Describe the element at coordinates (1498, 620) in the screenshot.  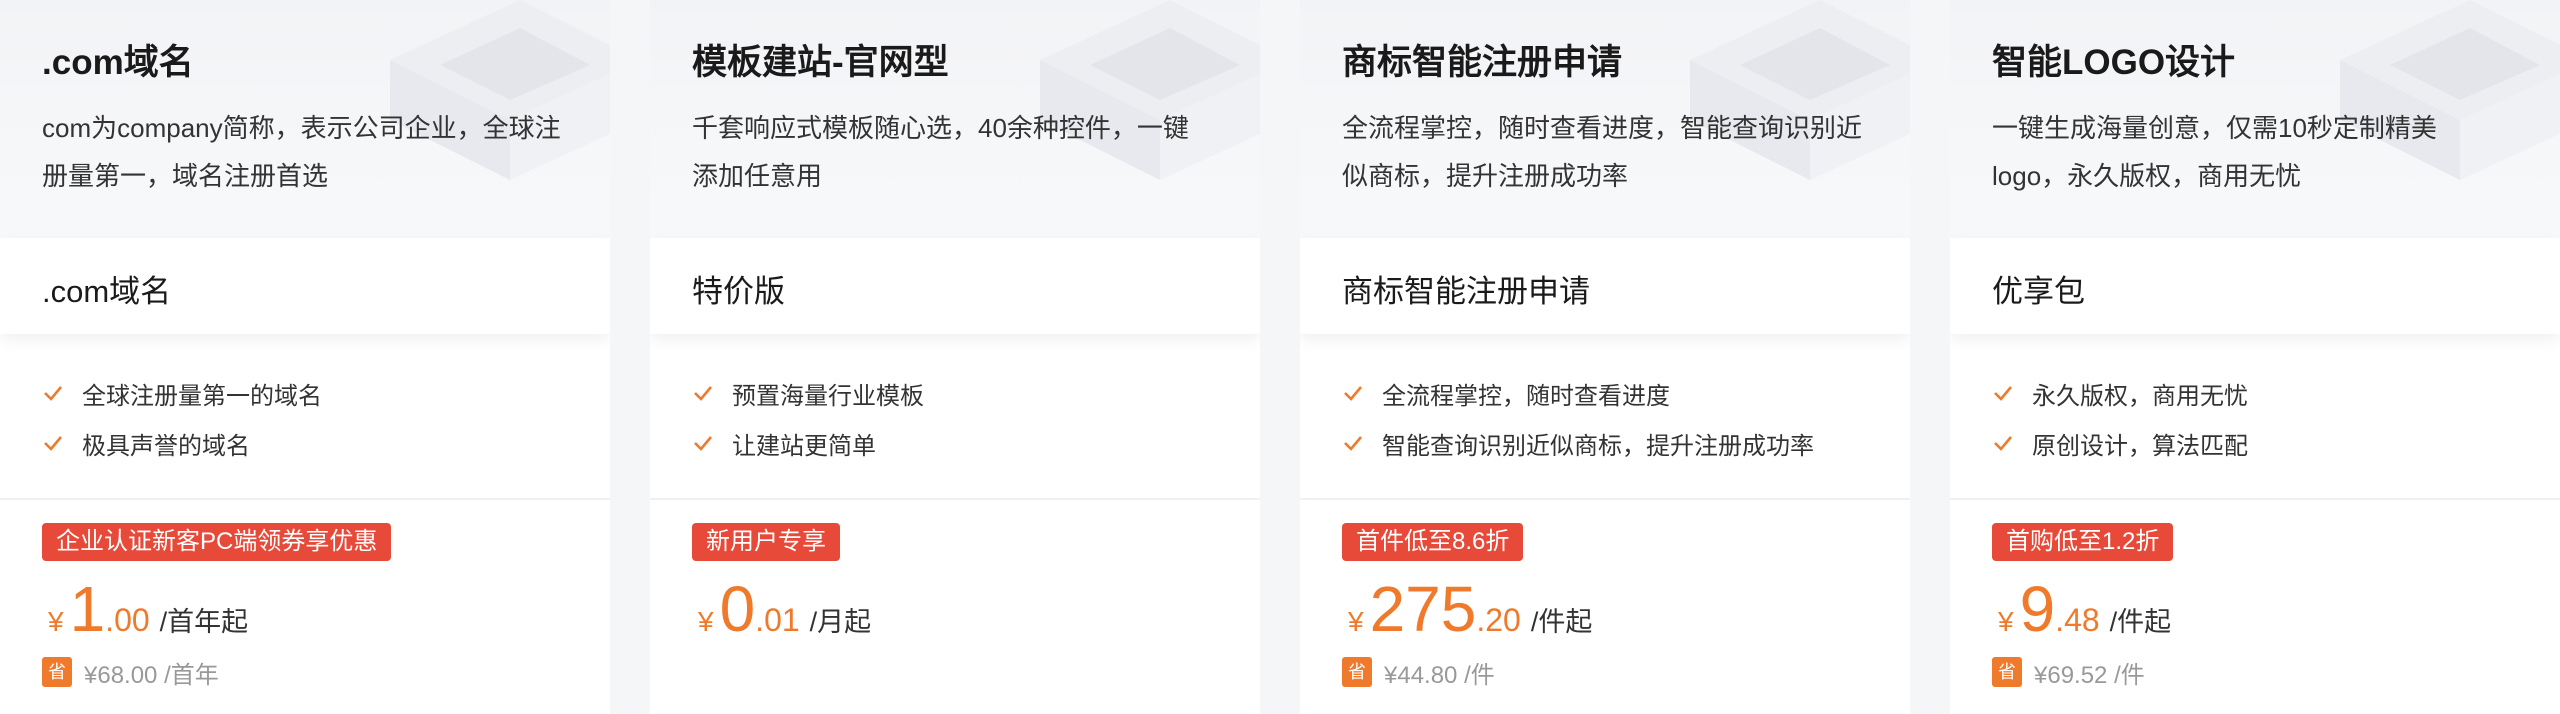
I see `price-decimal: .20` at that location.